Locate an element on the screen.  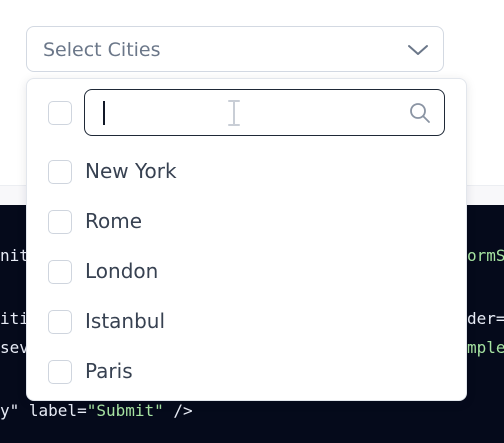
code-line-4: y" label="Submit" /> is located at coordinates (96, 411).